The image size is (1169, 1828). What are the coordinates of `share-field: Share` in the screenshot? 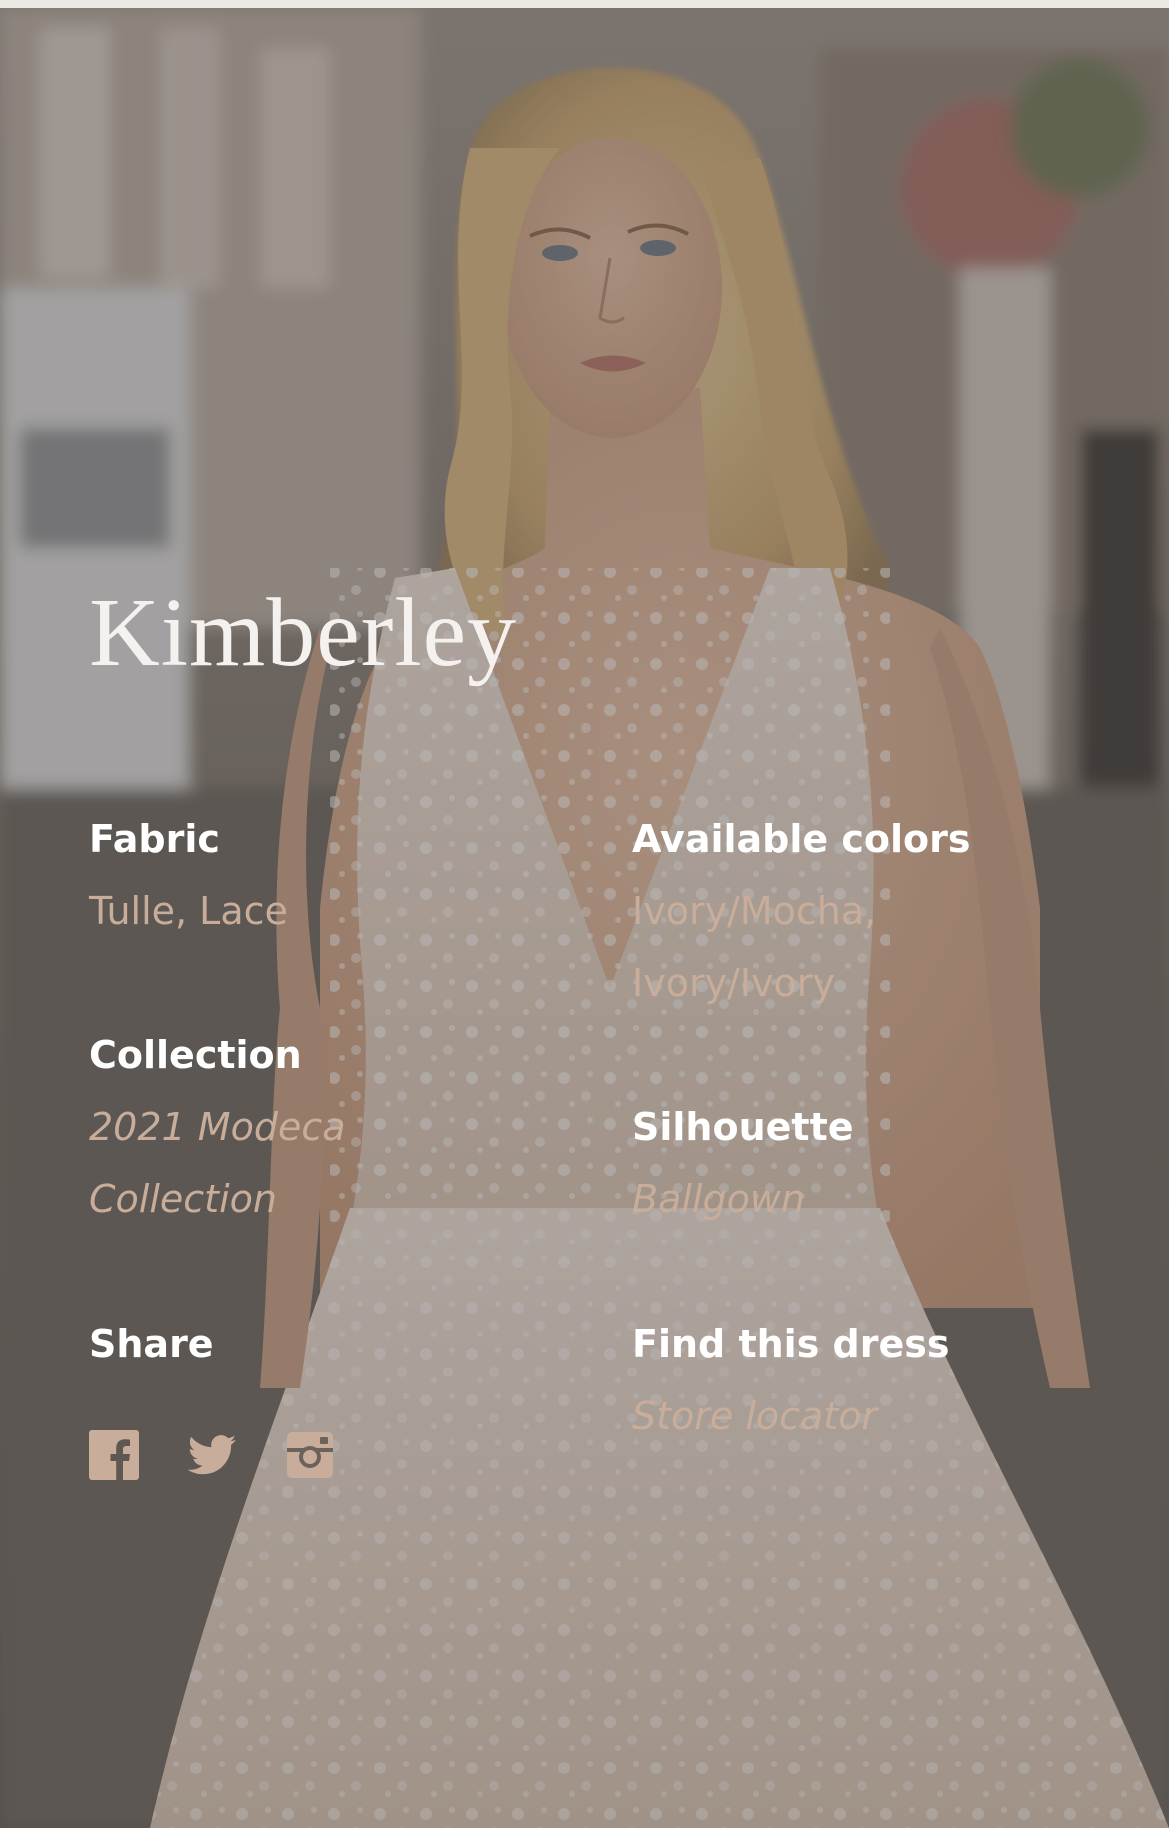 It's located at (151, 1344).